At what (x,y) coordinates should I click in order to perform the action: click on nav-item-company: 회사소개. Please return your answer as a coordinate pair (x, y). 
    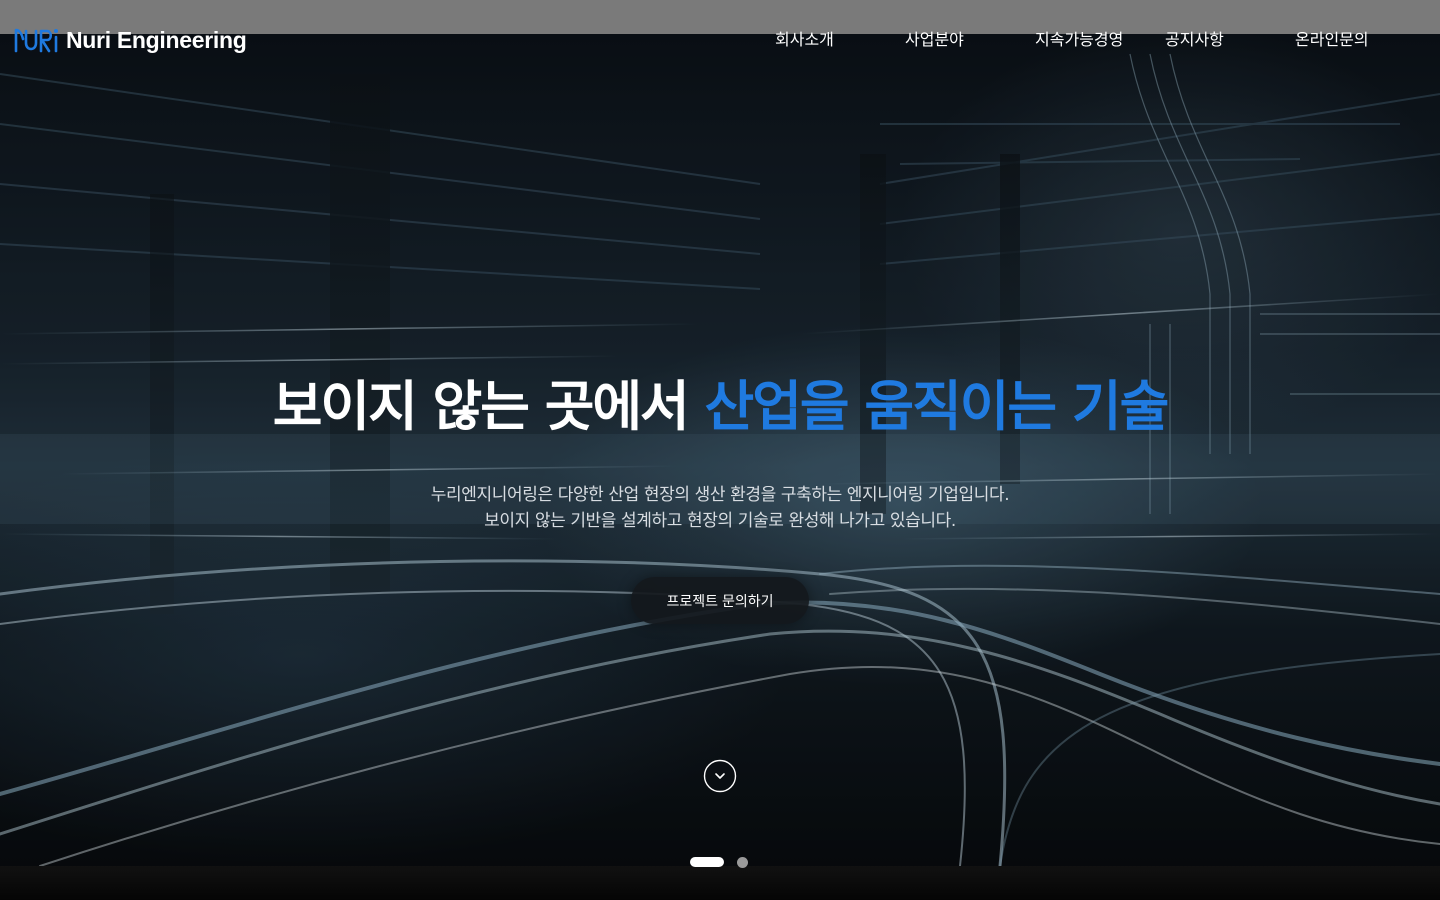
    Looking at the image, I should click on (804, 40).